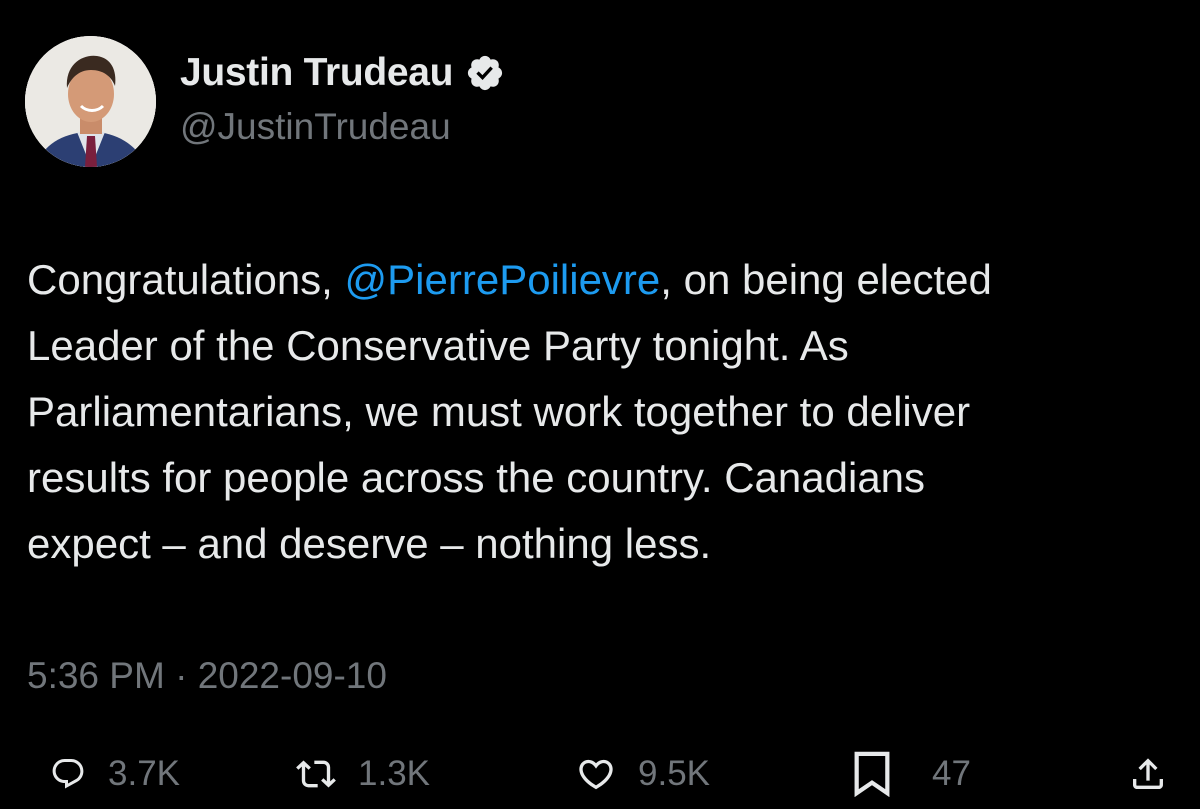 The image size is (1200, 809). What do you see at coordinates (68, 774) in the screenshot?
I see `reply-icon` at bounding box center [68, 774].